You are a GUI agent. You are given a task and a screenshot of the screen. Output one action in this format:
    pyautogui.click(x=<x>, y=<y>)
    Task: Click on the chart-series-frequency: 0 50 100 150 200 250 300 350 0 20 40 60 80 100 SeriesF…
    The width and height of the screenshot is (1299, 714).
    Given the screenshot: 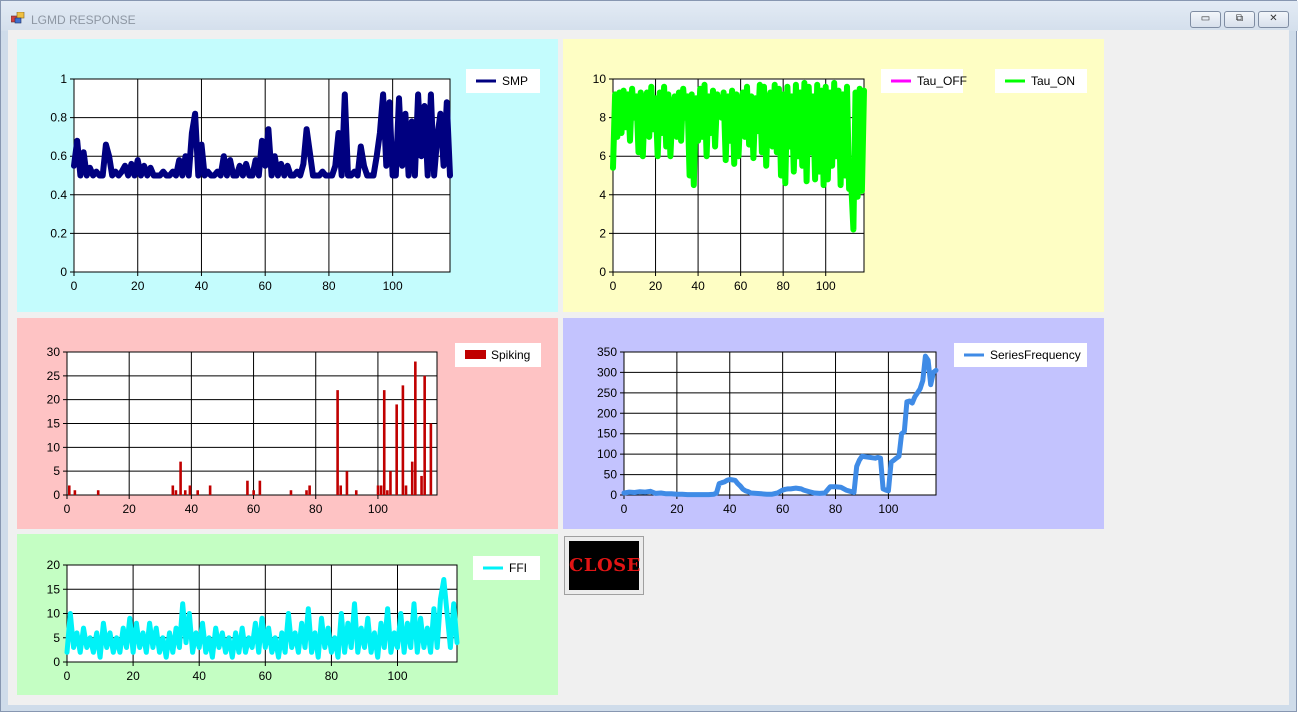 What is the action you would take?
    pyautogui.click(x=833, y=423)
    